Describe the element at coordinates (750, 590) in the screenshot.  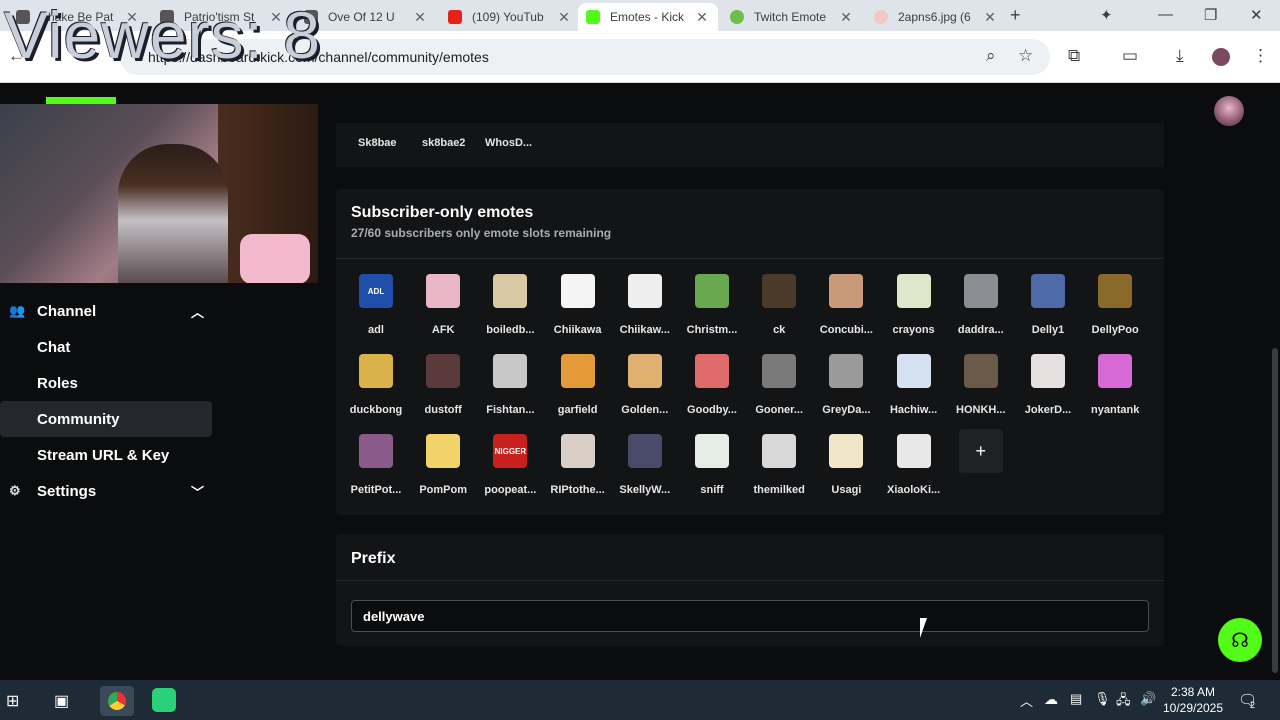
I see `prefix-section: Prefix dellywave` at that location.